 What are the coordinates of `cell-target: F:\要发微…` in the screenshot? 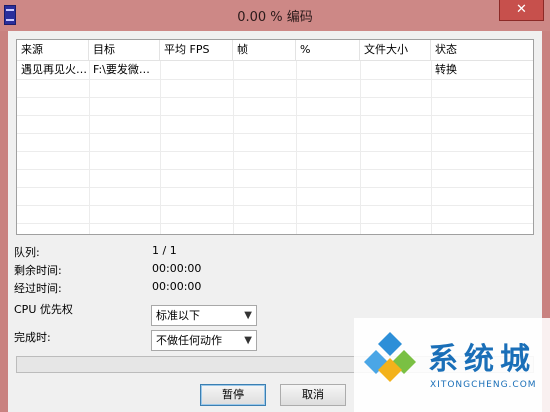 It's located at (121, 69).